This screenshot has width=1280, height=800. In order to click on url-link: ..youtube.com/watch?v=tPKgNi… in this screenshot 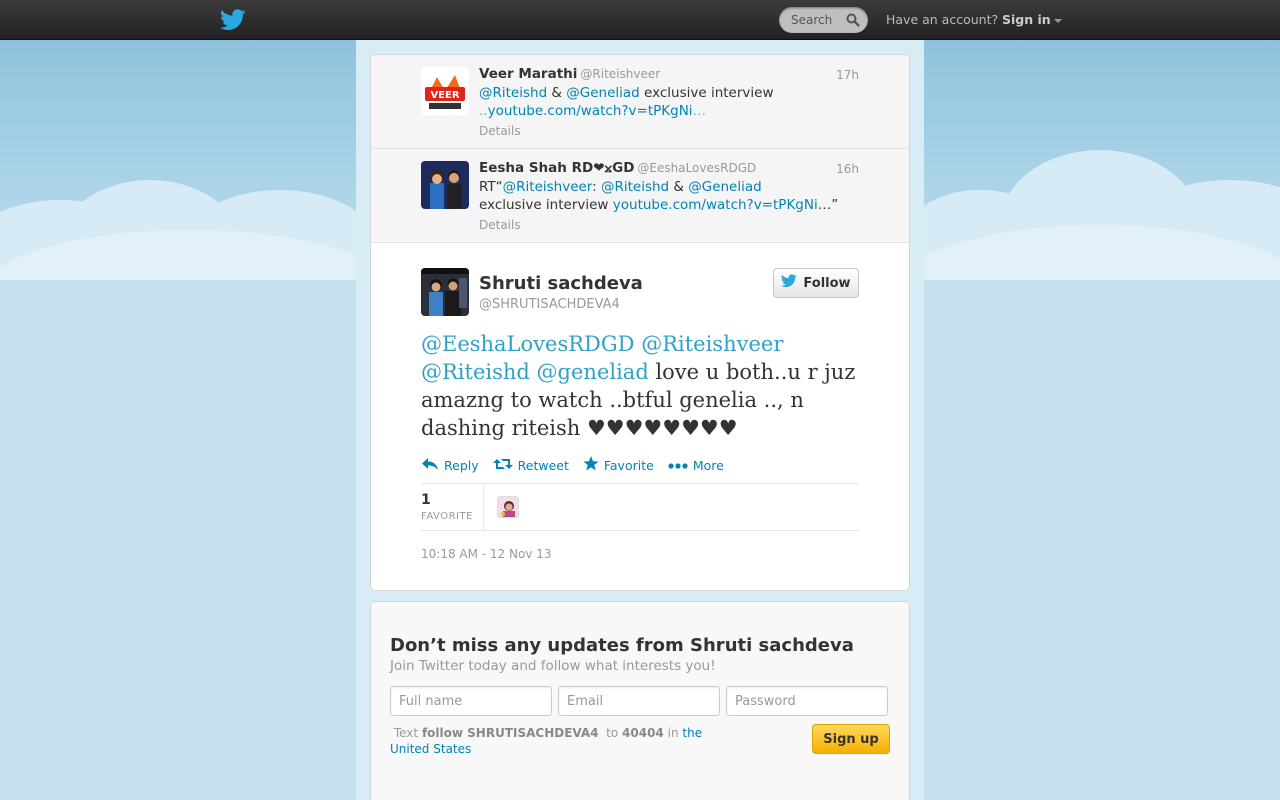, I will do `click(592, 111)`.